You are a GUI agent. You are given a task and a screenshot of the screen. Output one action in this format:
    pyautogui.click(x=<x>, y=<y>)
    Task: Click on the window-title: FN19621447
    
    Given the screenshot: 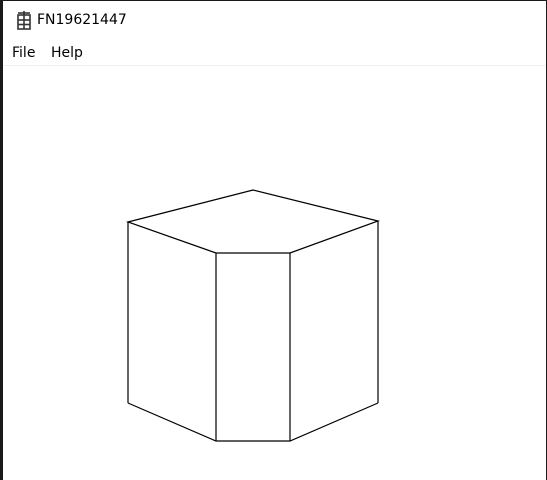 What is the action you would take?
    pyautogui.click(x=82, y=20)
    